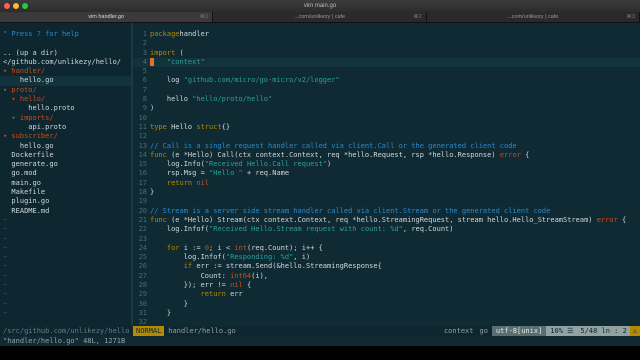  Describe the element at coordinates (510, 154) in the screenshot. I see `code-token: error` at that location.